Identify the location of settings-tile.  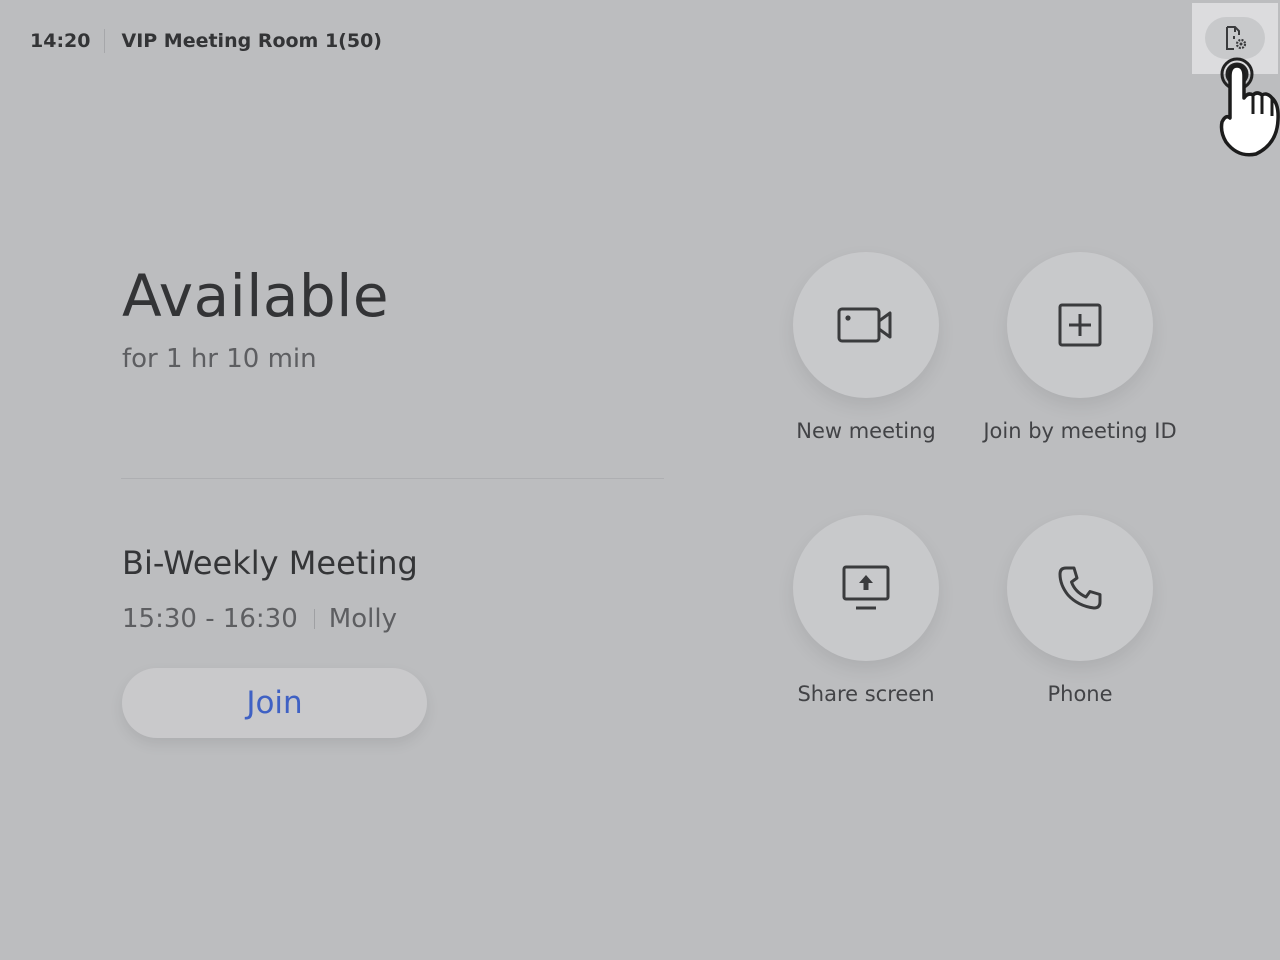
(1235, 38).